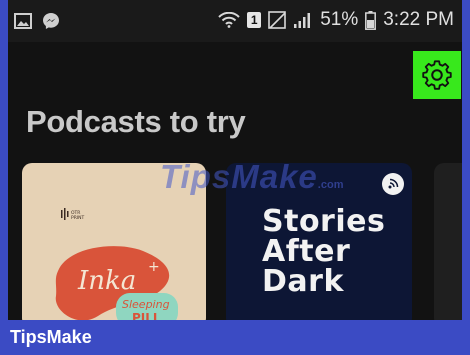  Describe the element at coordinates (254, 20) in the screenshot. I see `notification-badge: 1` at that location.